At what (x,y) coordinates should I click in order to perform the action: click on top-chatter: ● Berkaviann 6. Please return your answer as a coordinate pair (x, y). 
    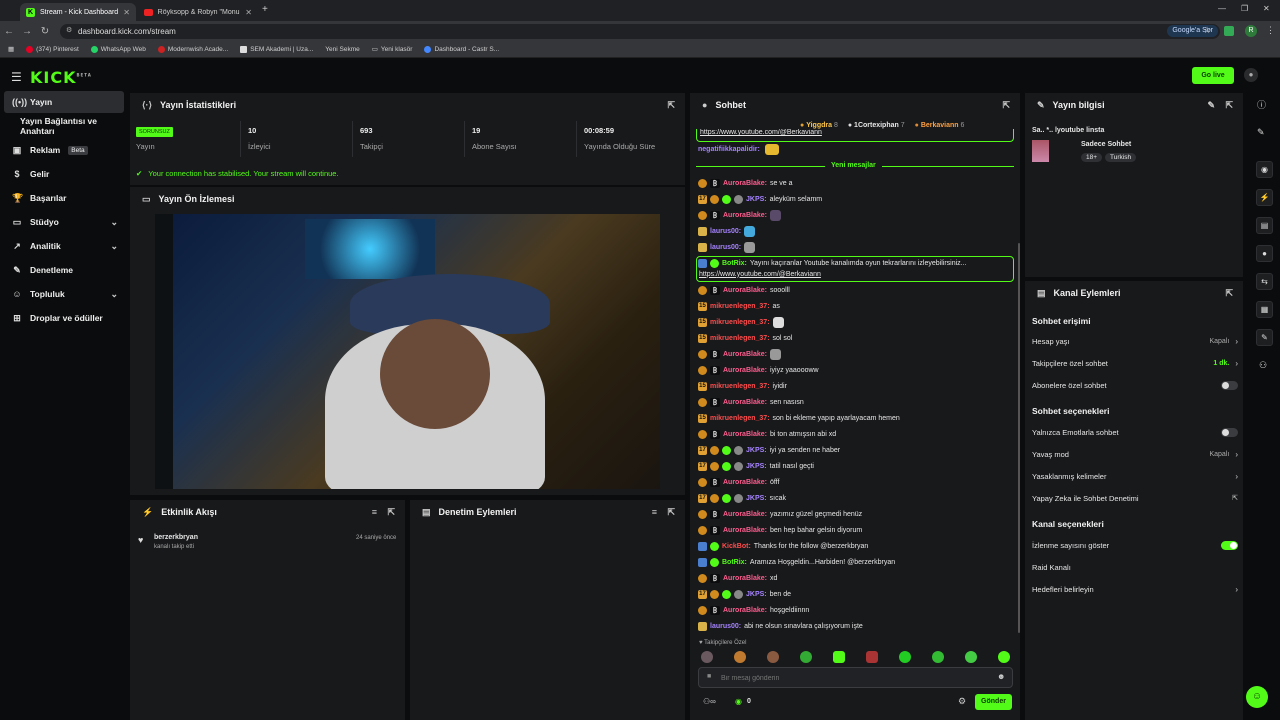
    Looking at the image, I should click on (940, 125).